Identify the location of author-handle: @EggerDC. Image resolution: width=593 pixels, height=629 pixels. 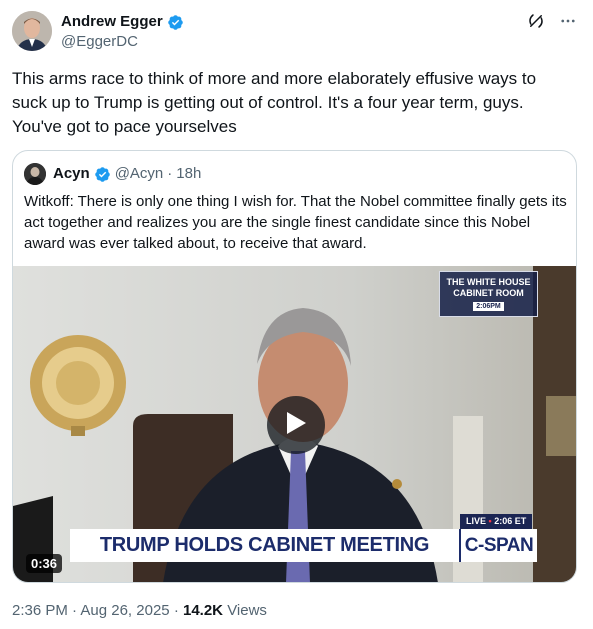
(99, 42).